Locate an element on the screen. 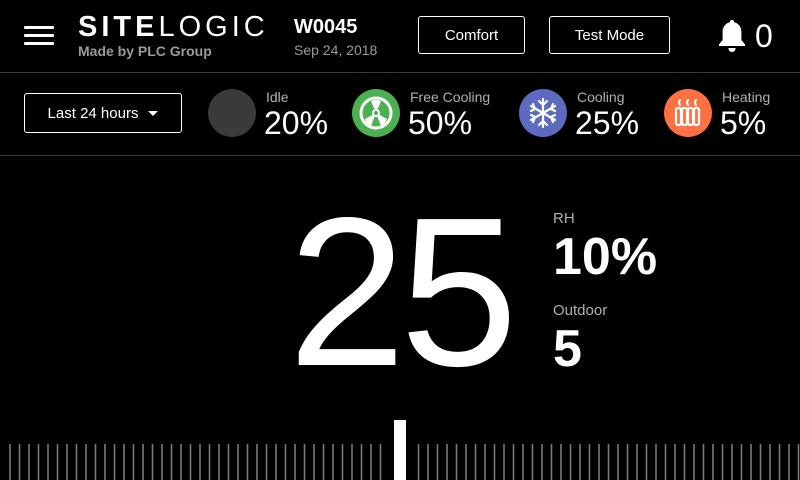 The width and height of the screenshot is (800, 480). stat-value: 25% is located at coordinates (607, 123).